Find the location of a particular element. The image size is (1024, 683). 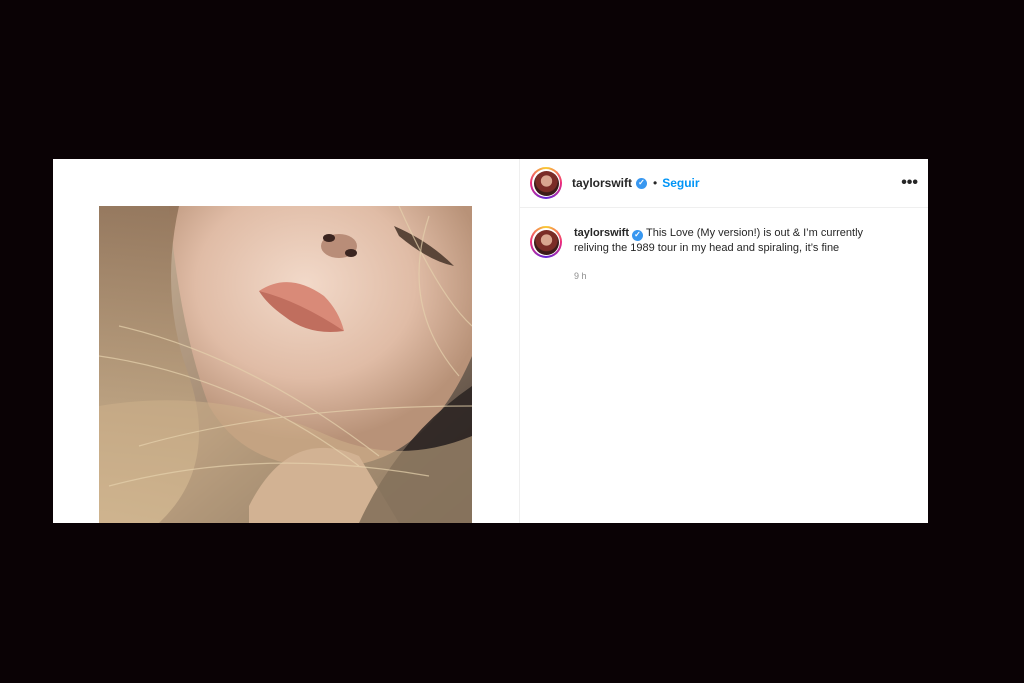

header-username: taylorswift is located at coordinates (602, 183).